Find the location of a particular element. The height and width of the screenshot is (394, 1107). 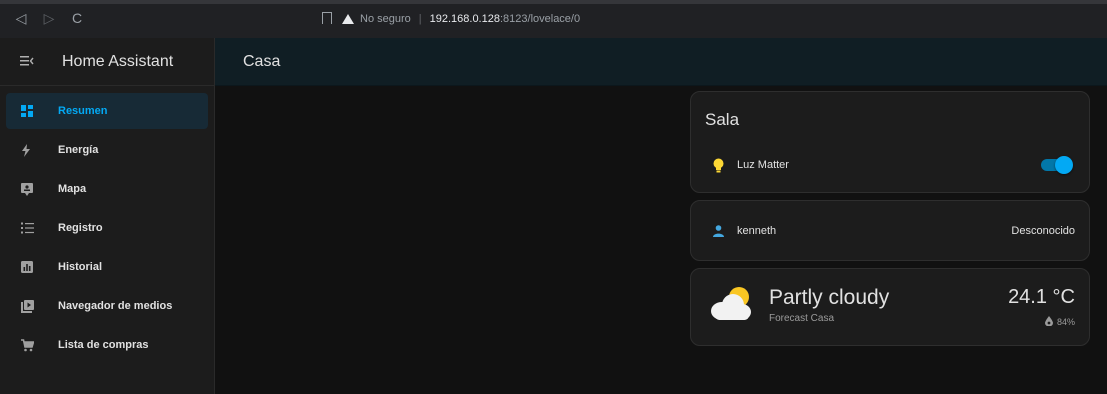

sidebar-item-navegador-de-medios: Navegador de medios is located at coordinates (107, 306).